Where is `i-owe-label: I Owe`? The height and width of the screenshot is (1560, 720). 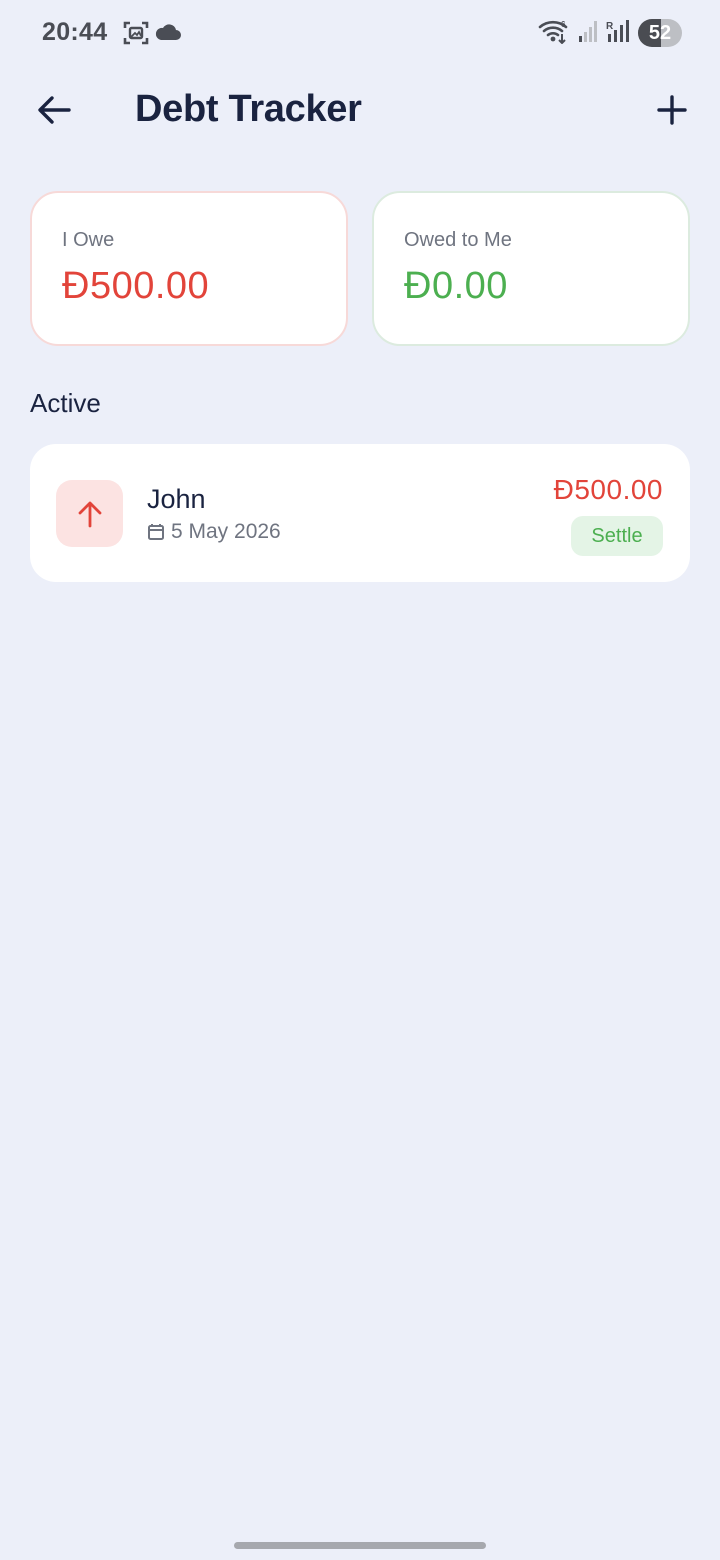 i-owe-label: I Owe is located at coordinates (88, 240).